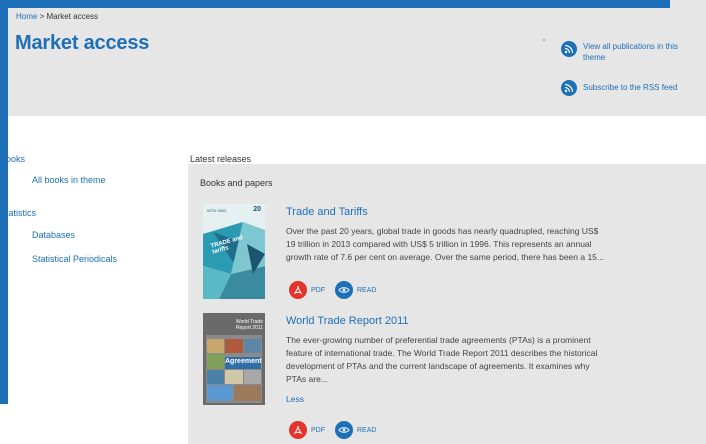 The image size is (706, 444). Describe the element at coordinates (295, 399) in the screenshot. I see `less-link: Less` at that location.